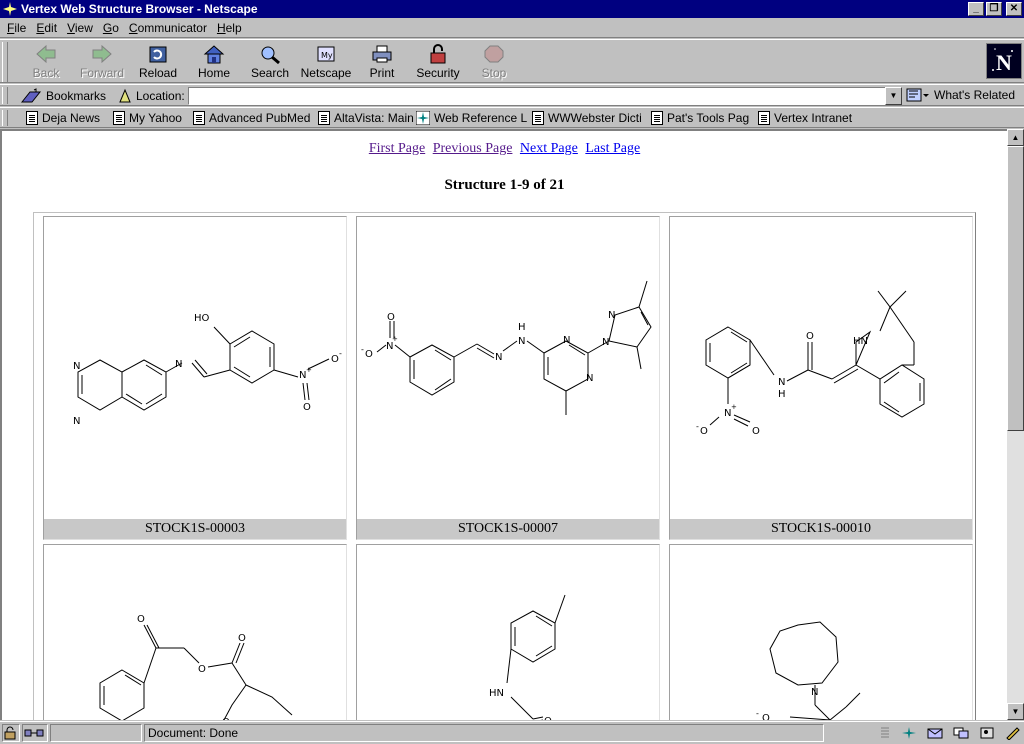 Image resolution: width=1024 pixels, height=744 pixels. I want to click on menu-help: Help, so click(229, 28).